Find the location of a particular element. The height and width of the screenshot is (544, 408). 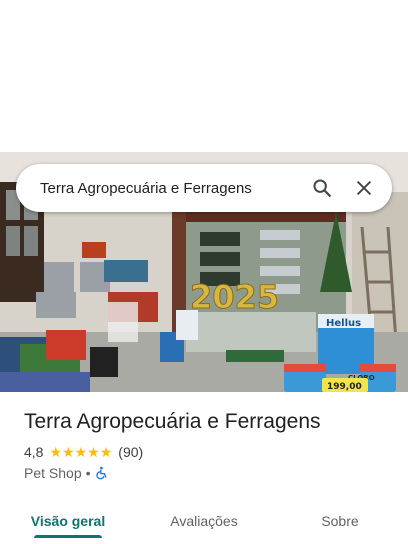

tab-overview: Visão geral is located at coordinates (68, 521).